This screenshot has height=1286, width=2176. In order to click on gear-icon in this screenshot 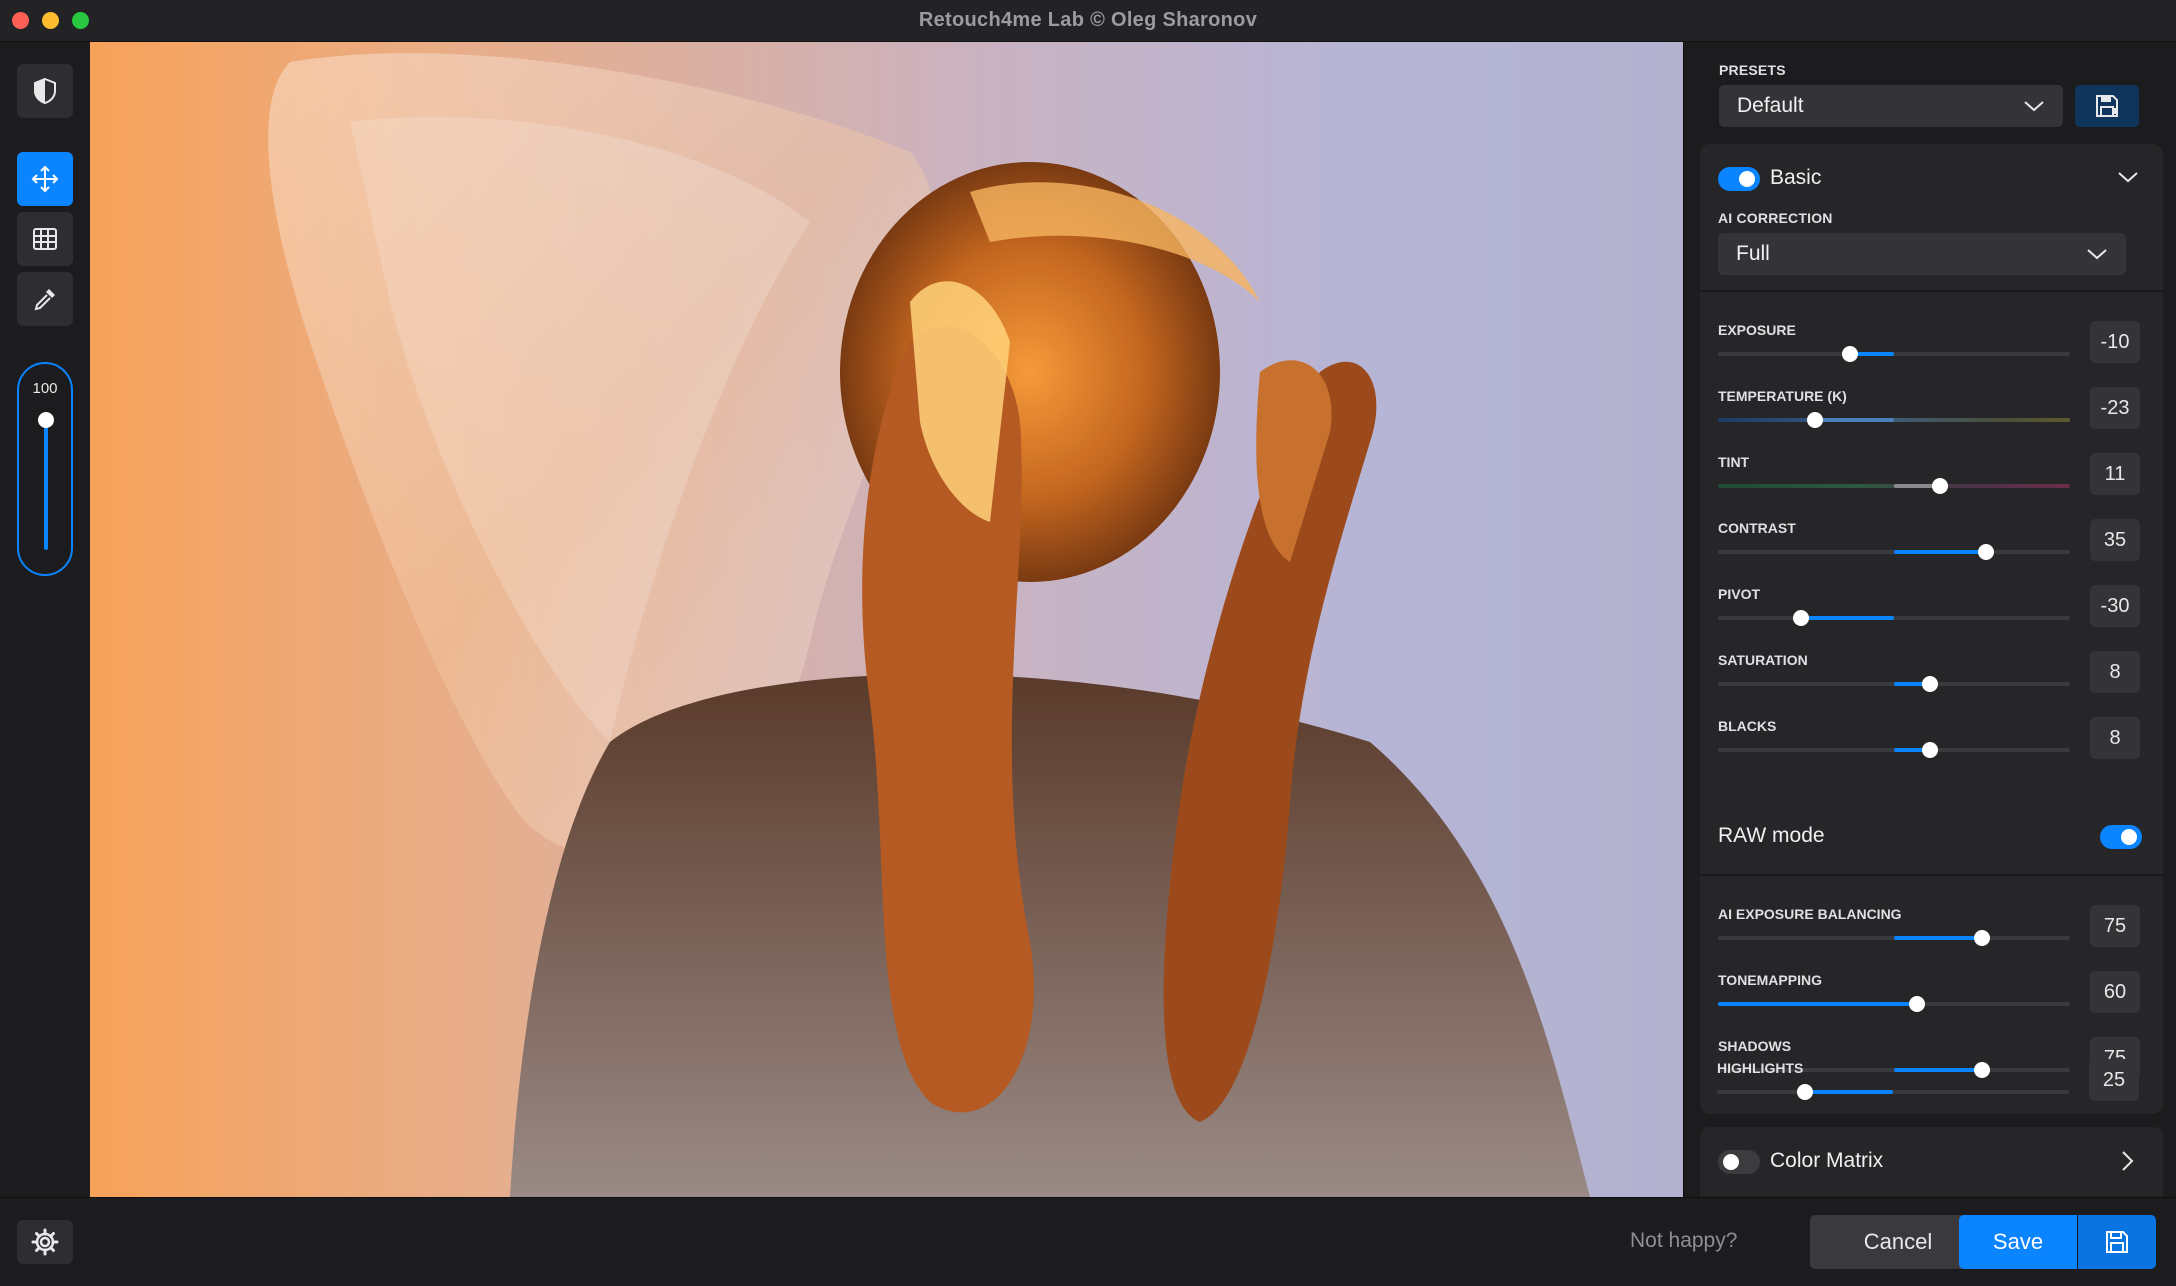, I will do `click(45, 1242)`.